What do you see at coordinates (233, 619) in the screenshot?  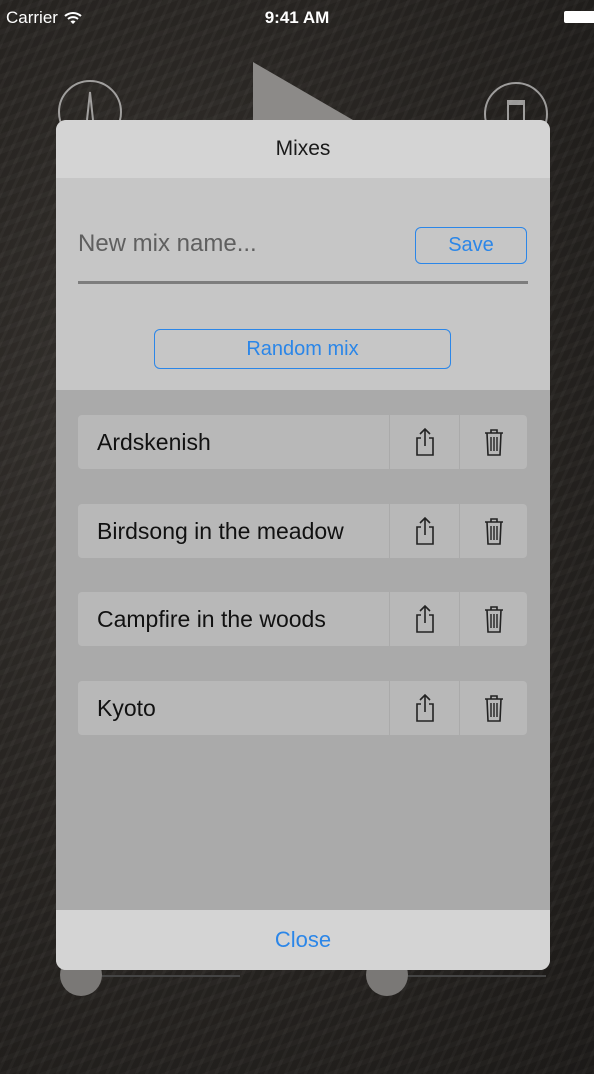 I see `mix-name: Campfire in the woods` at bounding box center [233, 619].